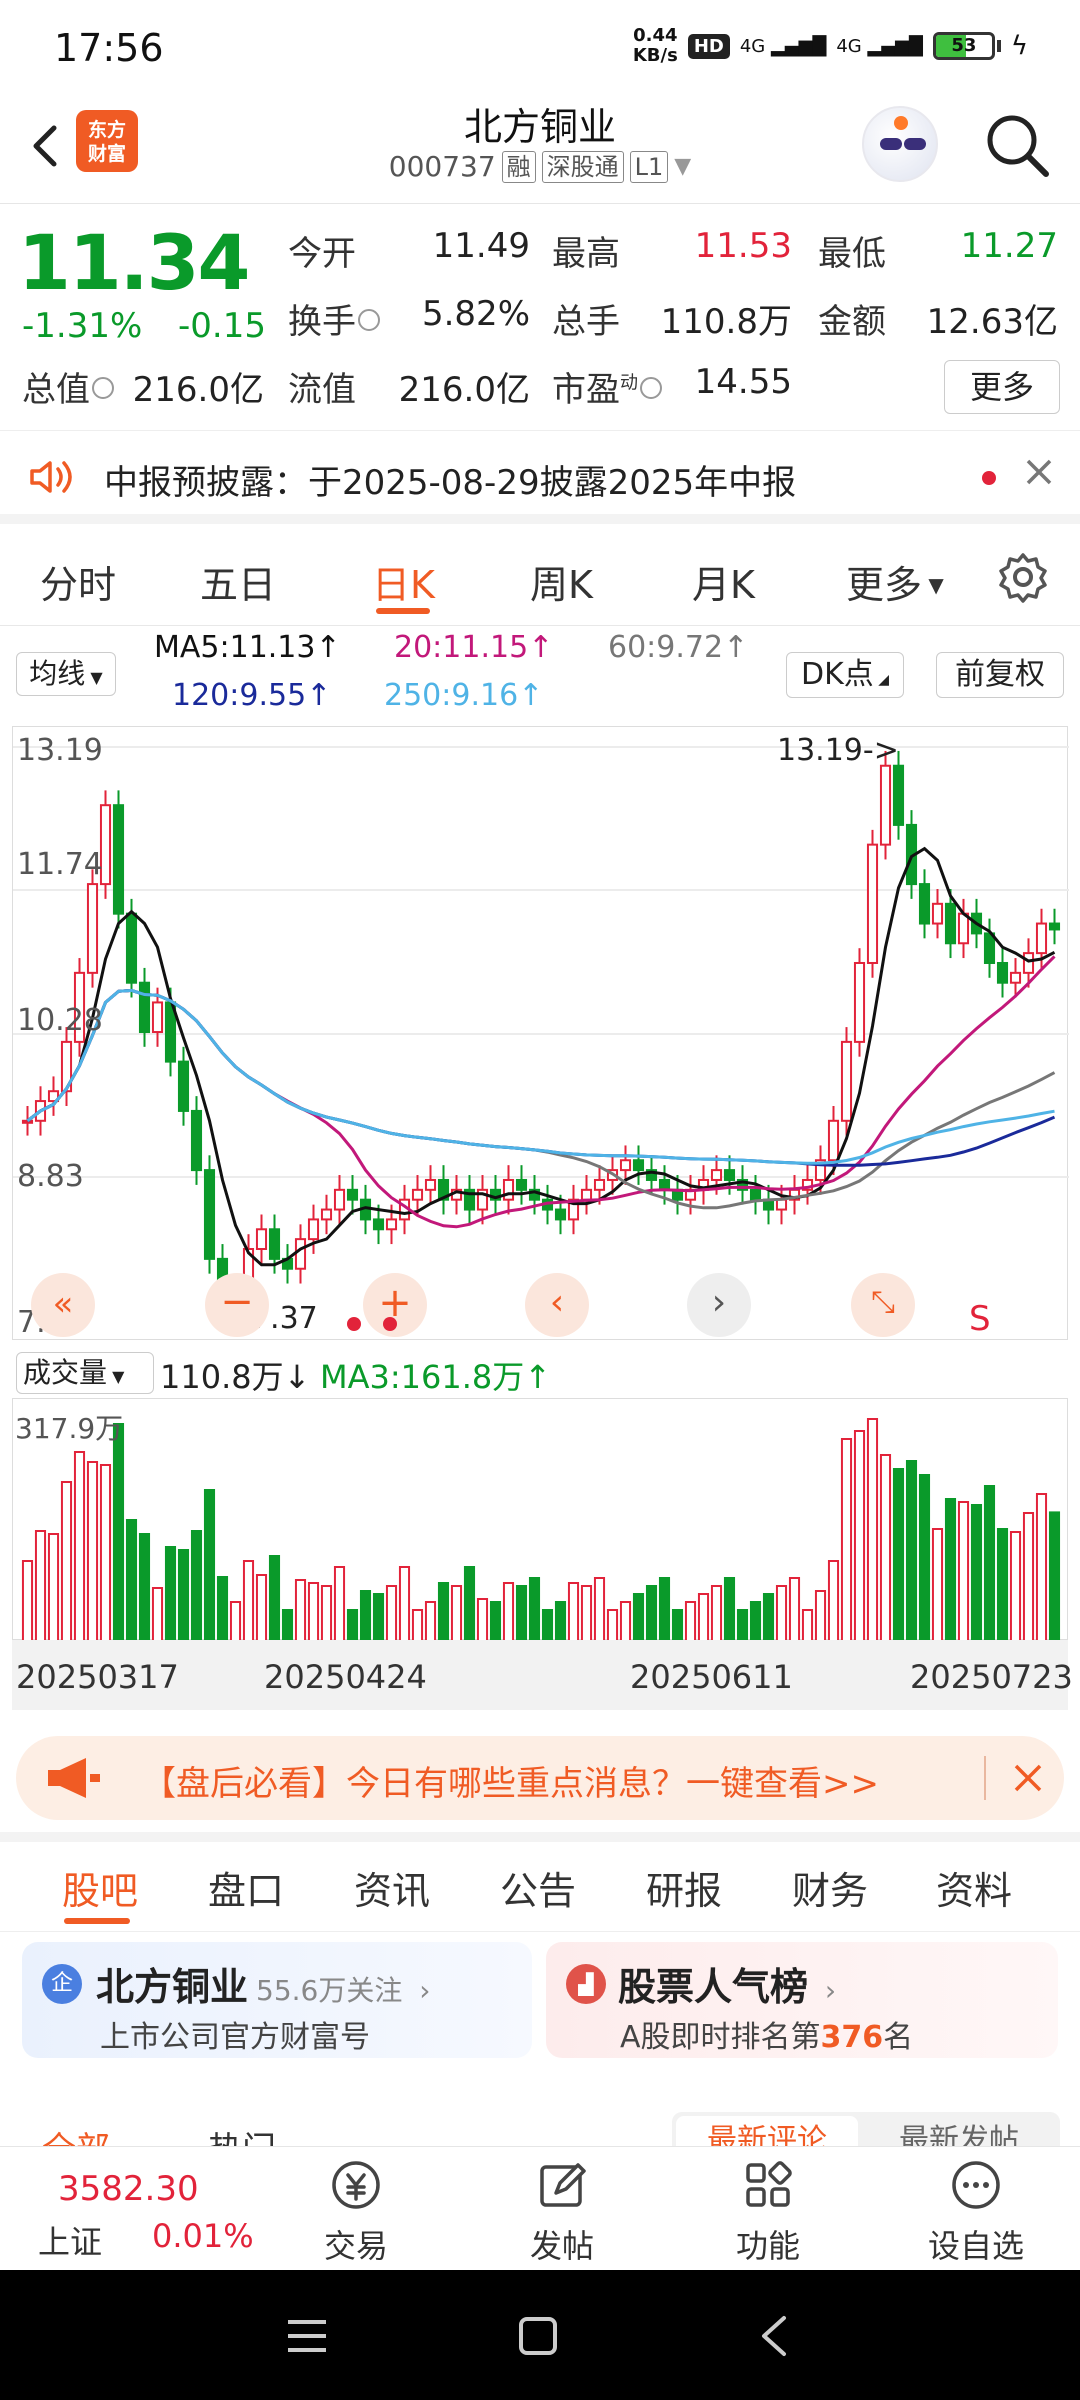 This screenshot has width=1080, height=2400. Describe the element at coordinates (769, 2184) in the screenshot. I see `grid-apps-icon` at that location.